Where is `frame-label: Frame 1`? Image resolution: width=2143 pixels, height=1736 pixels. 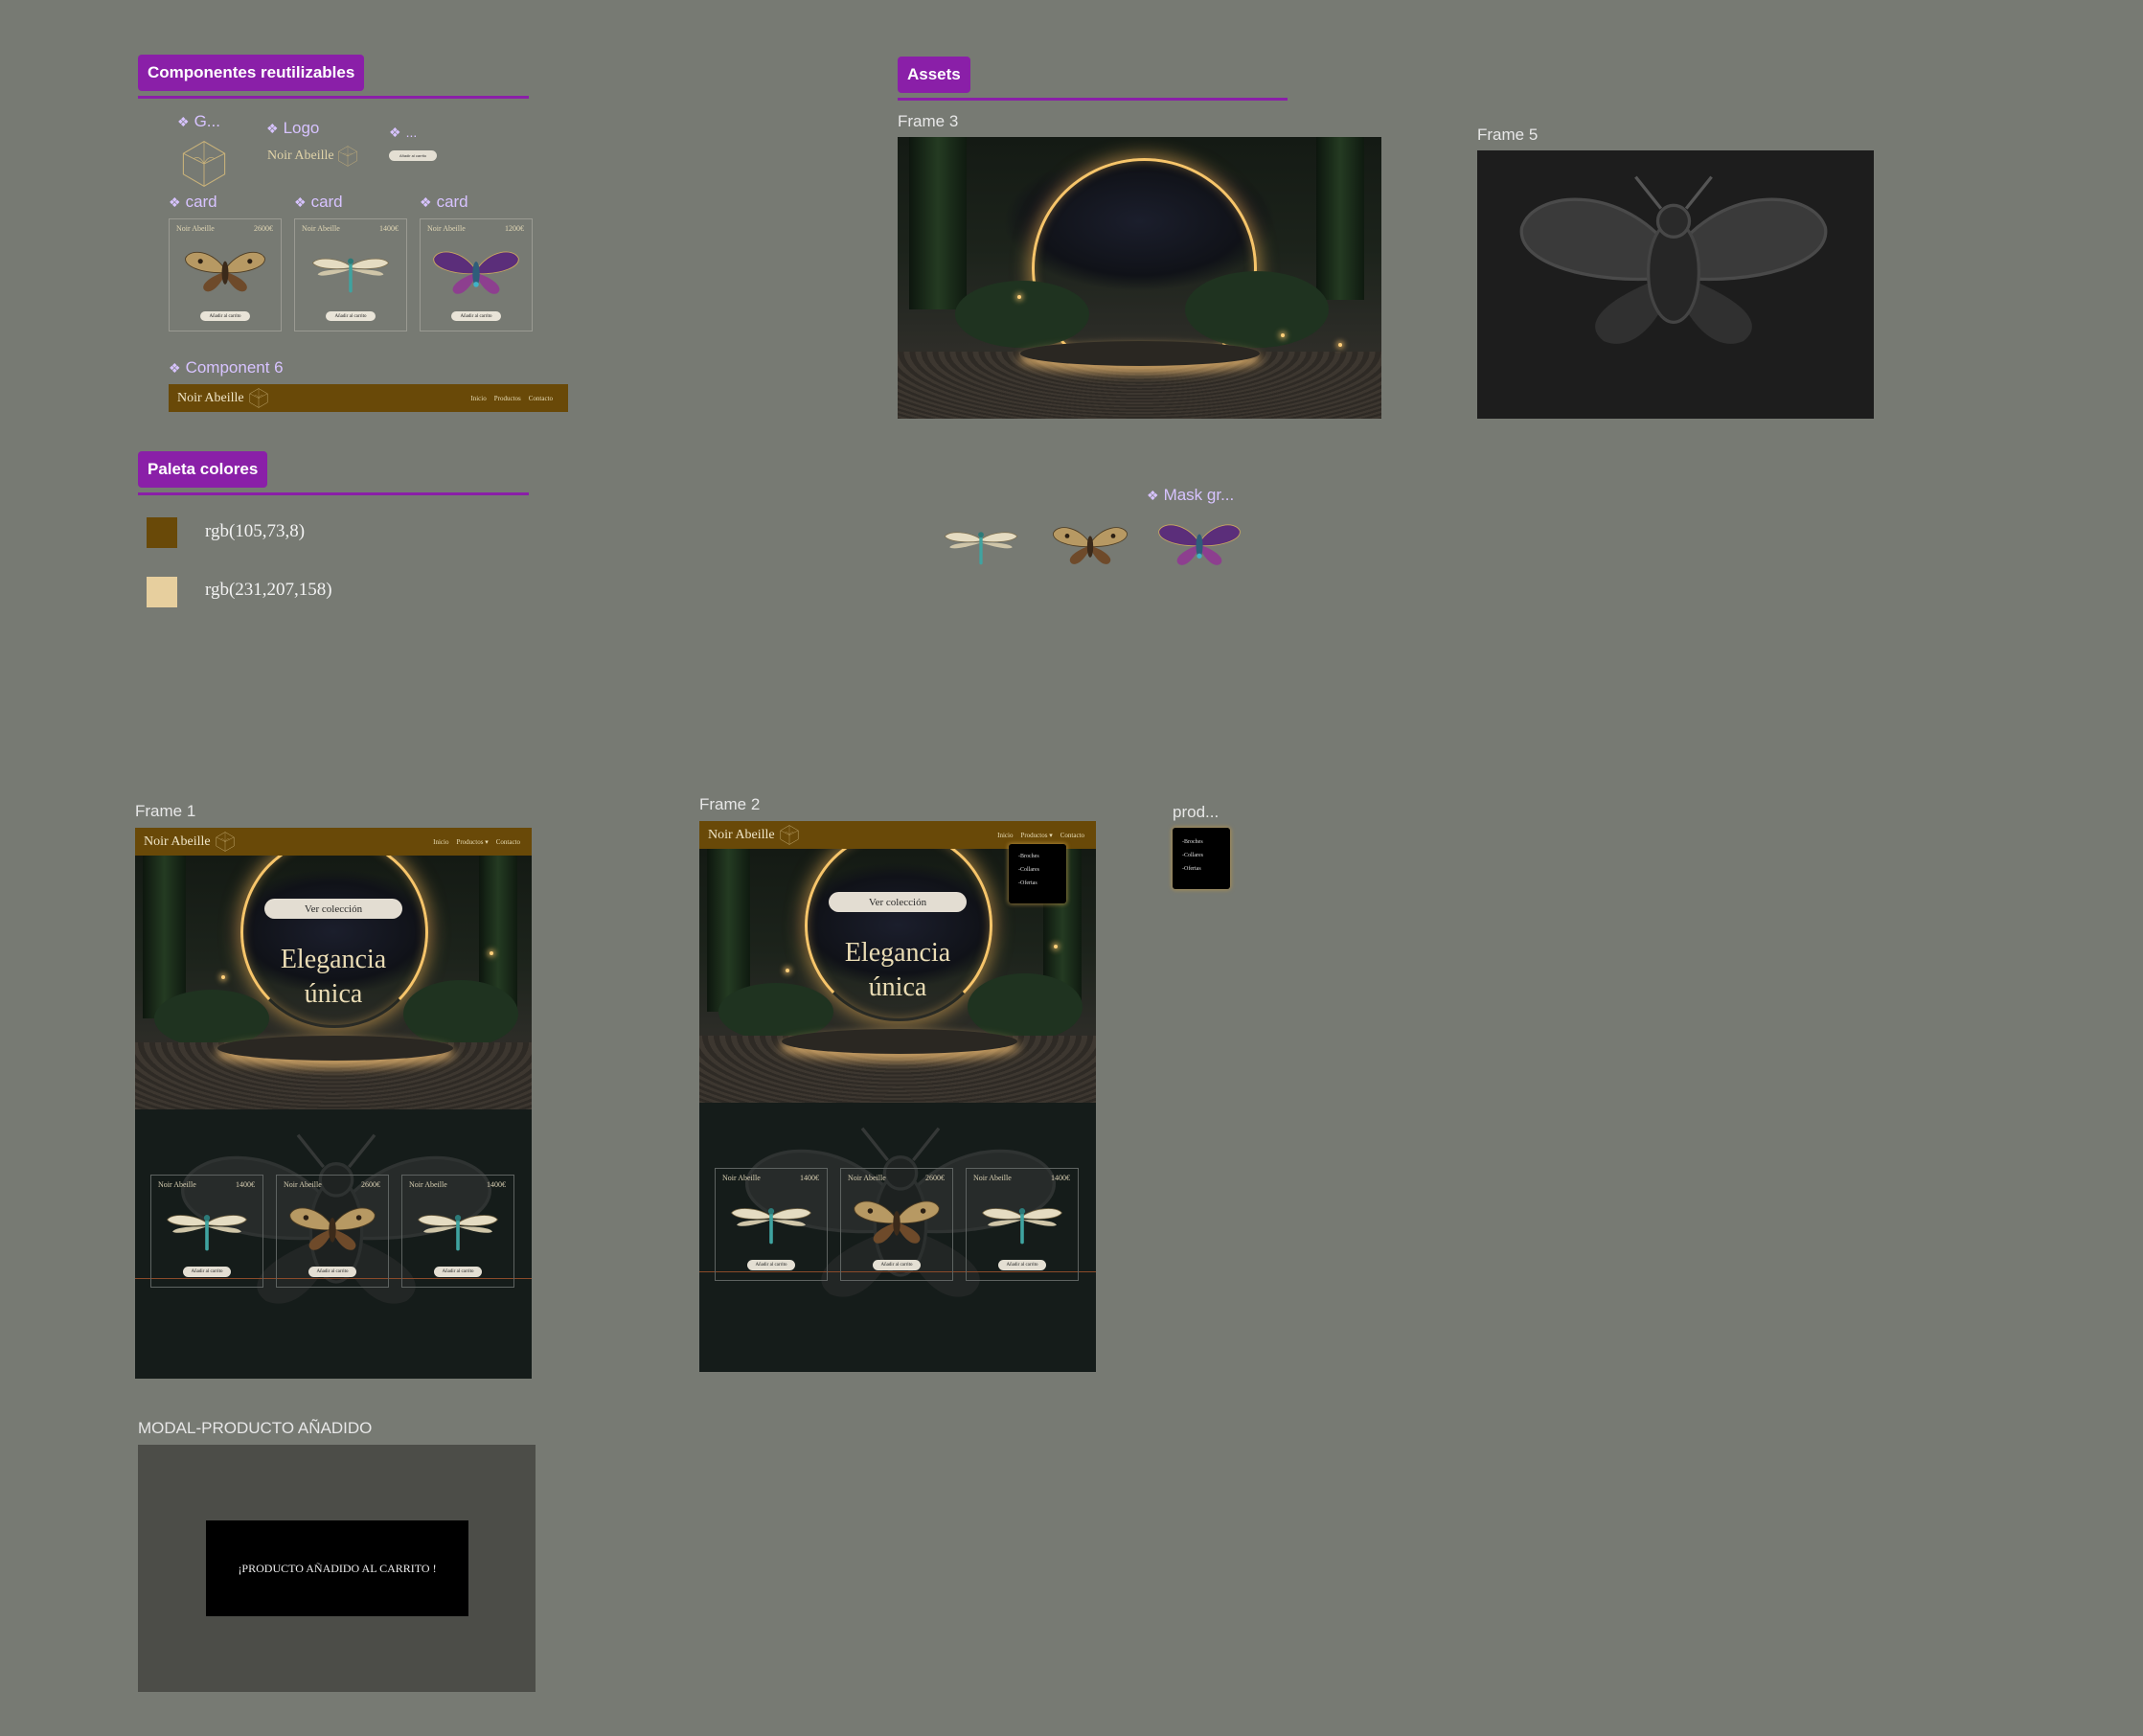
frame-label: Frame 1 is located at coordinates (165, 812).